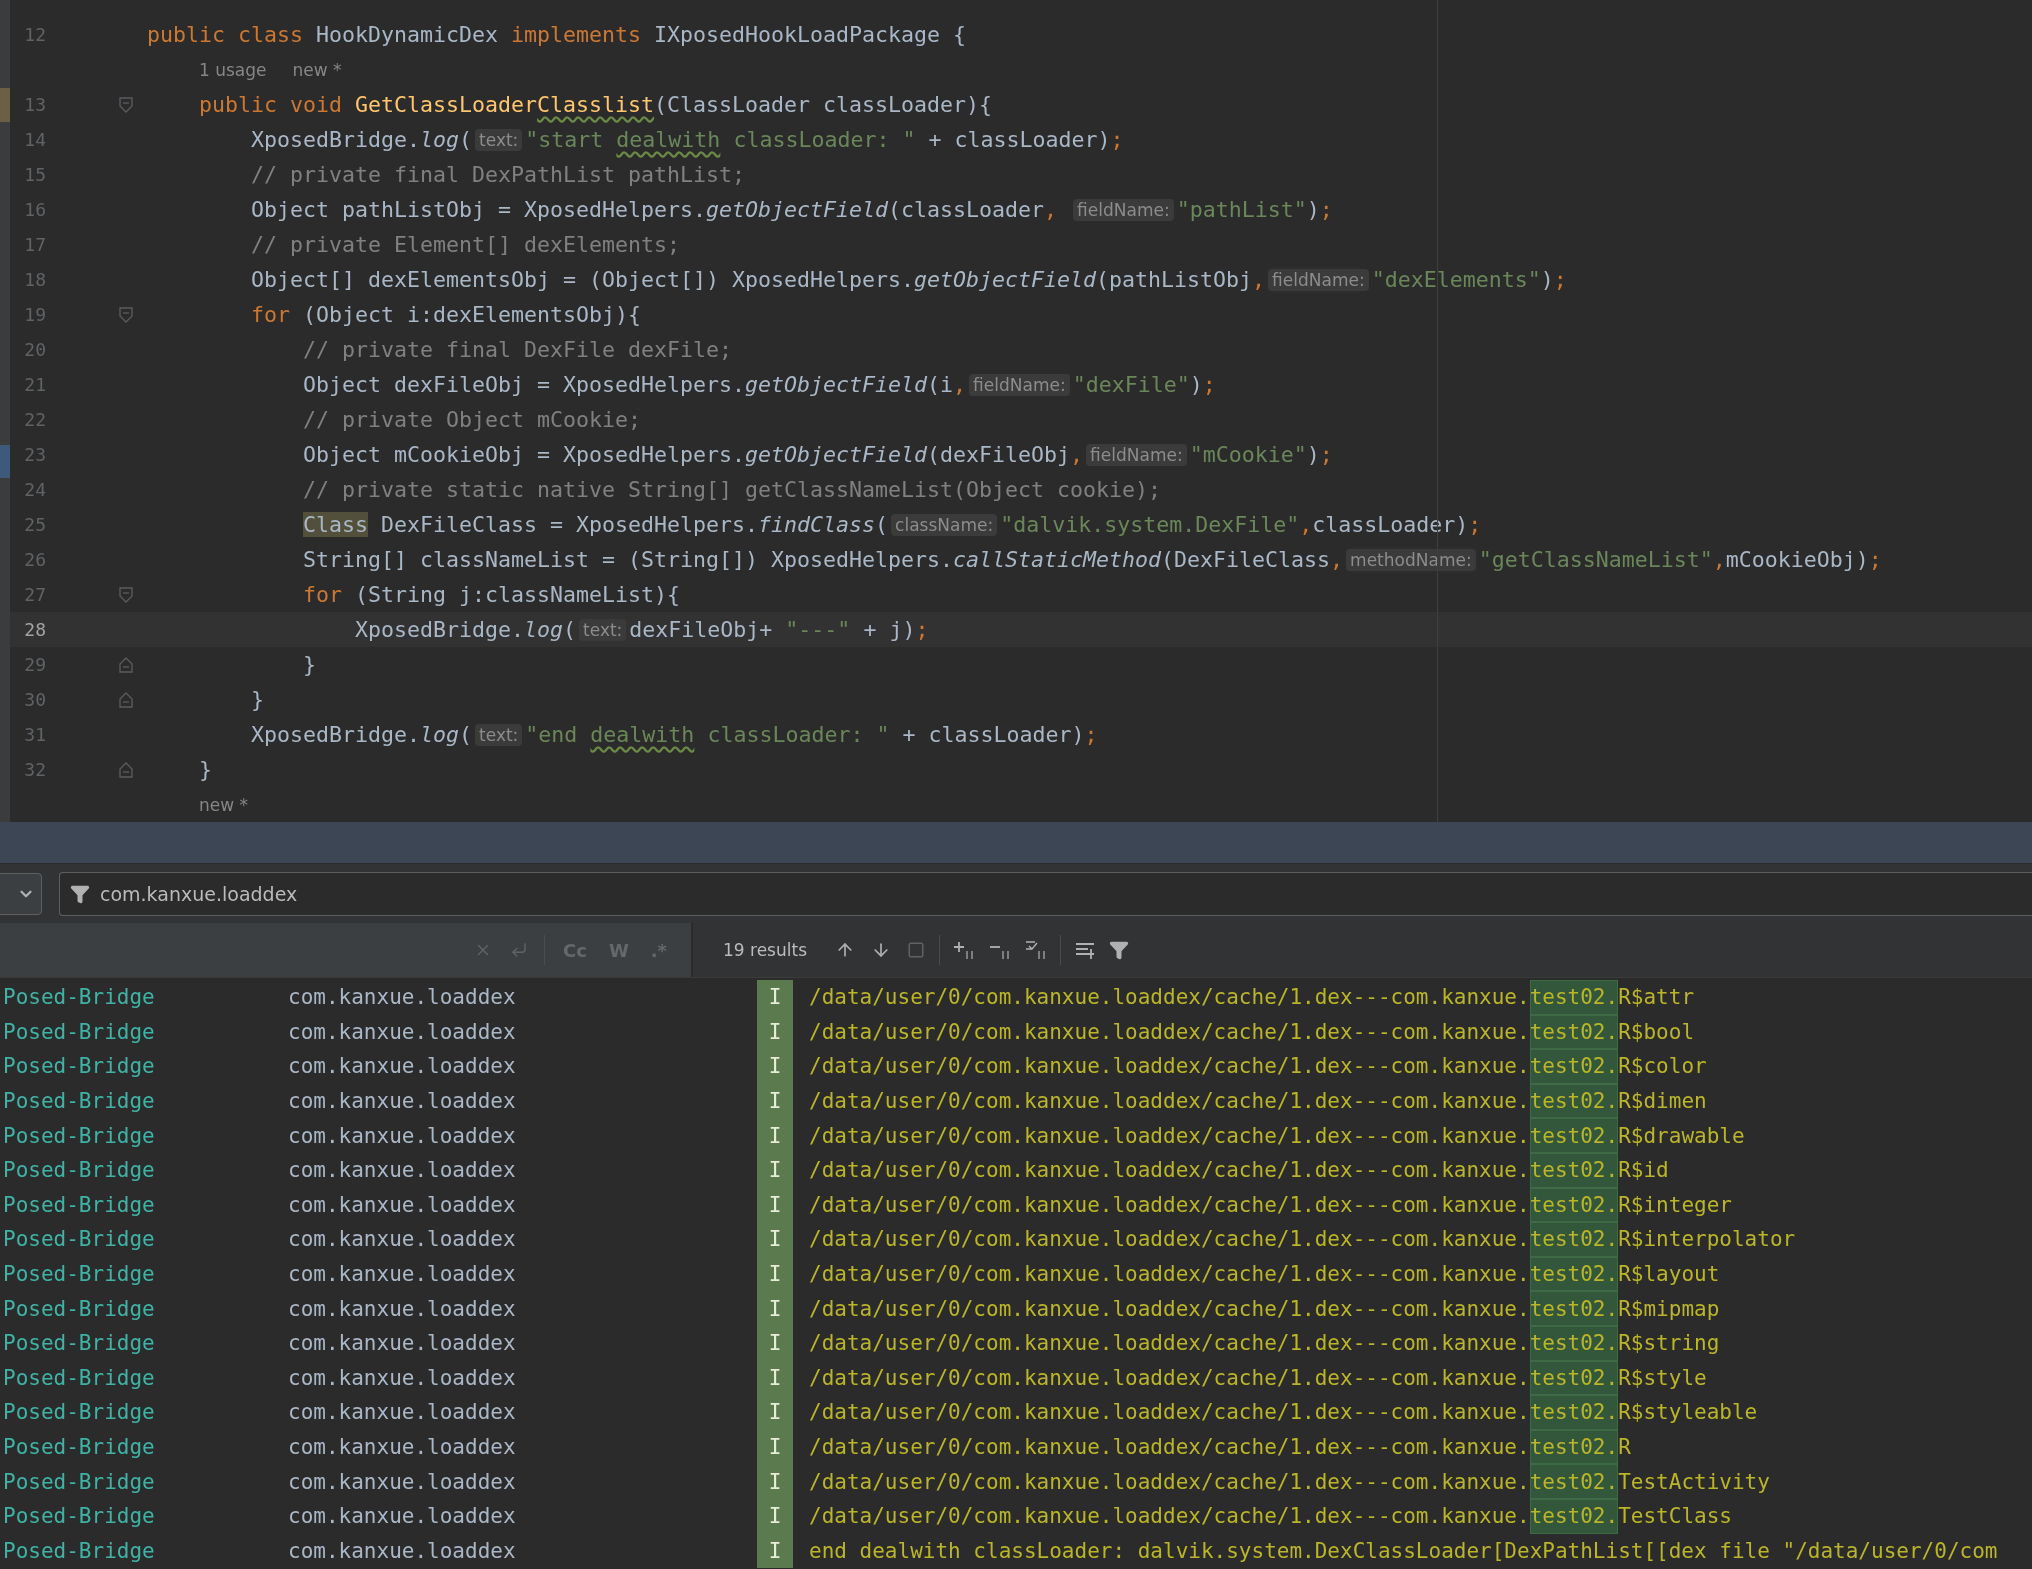 The height and width of the screenshot is (1569, 2032). I want to click on method-call: log, so click(544, 629).